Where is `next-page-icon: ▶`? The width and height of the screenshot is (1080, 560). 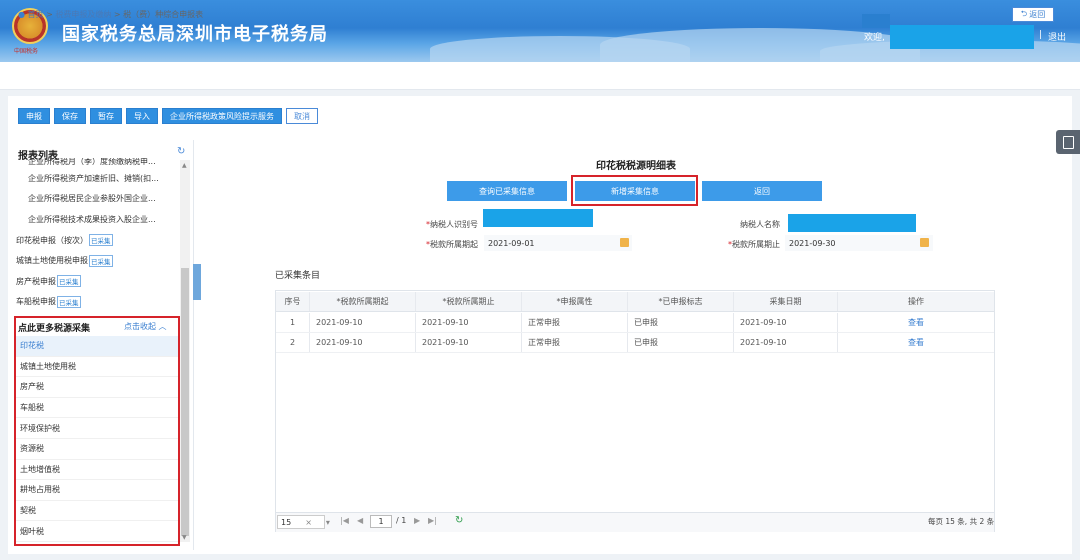
next-page-icon: ▶ is located at coordinates (417, 520).